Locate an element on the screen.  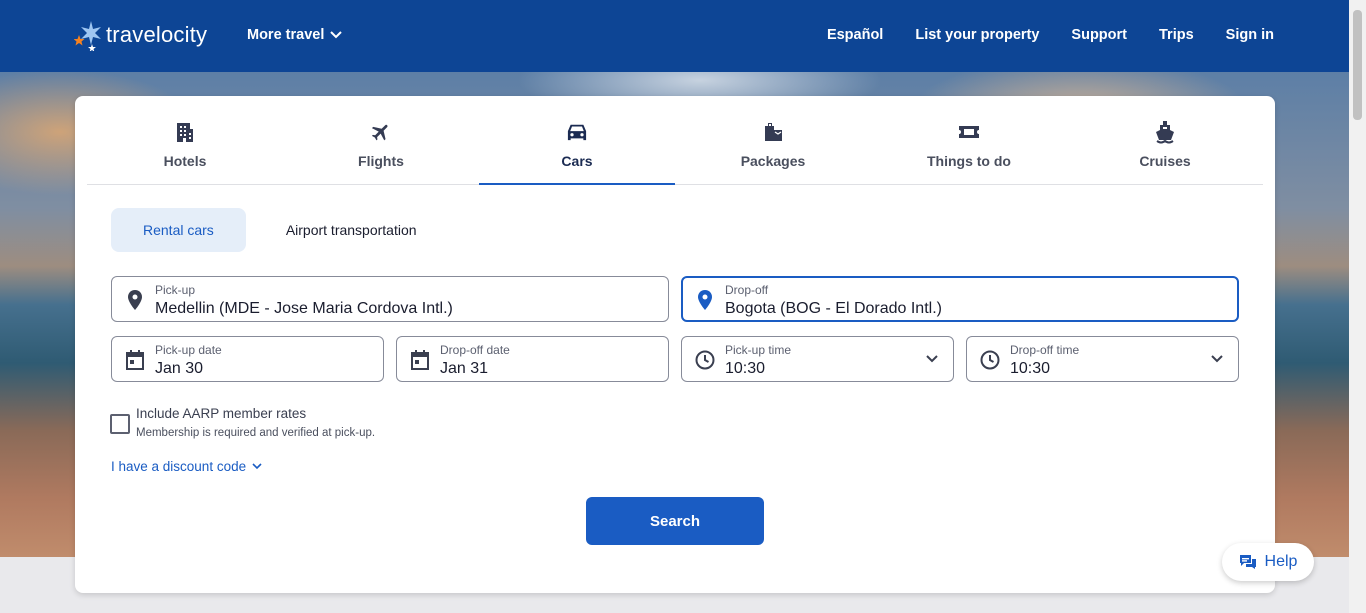
car-icon is located at coordinates (577, 132).